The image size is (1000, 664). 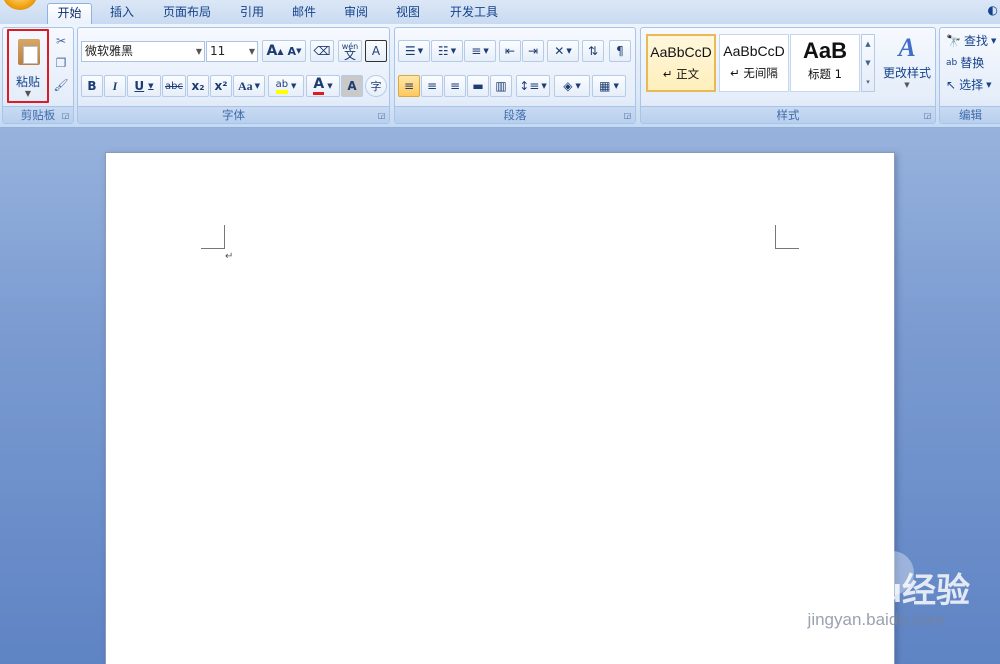 I want to click on numbering-icon: ☷ ▼, so click(x=447, y=51).